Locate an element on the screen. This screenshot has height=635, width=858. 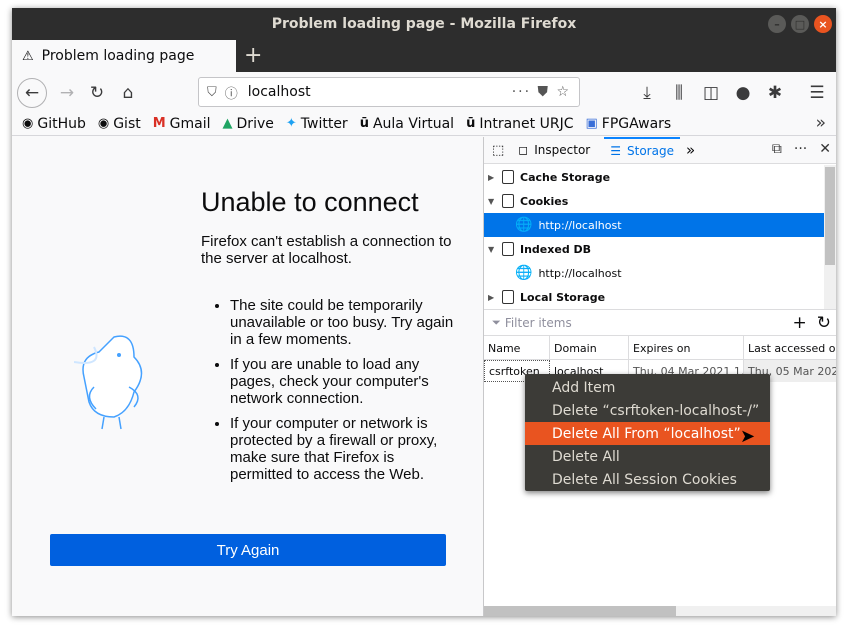
tab-title: Problem loading page is located at coordinates (118, 56).